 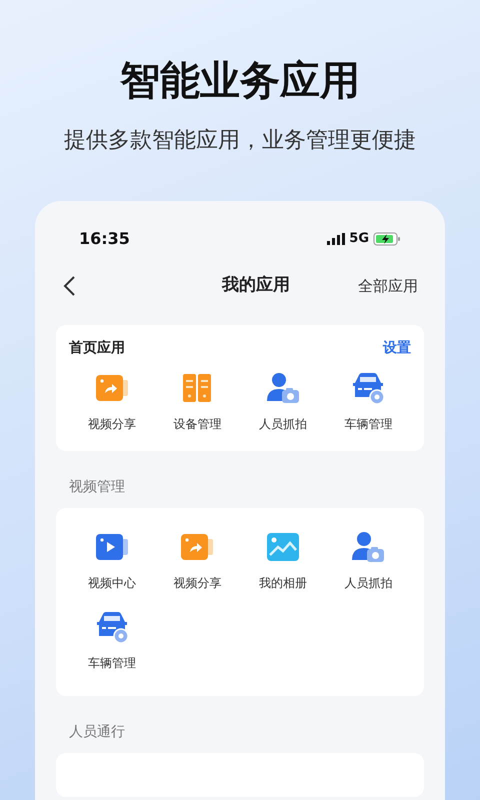 I want to click on app-tile: 设备管理, so click(x=197, y=400).